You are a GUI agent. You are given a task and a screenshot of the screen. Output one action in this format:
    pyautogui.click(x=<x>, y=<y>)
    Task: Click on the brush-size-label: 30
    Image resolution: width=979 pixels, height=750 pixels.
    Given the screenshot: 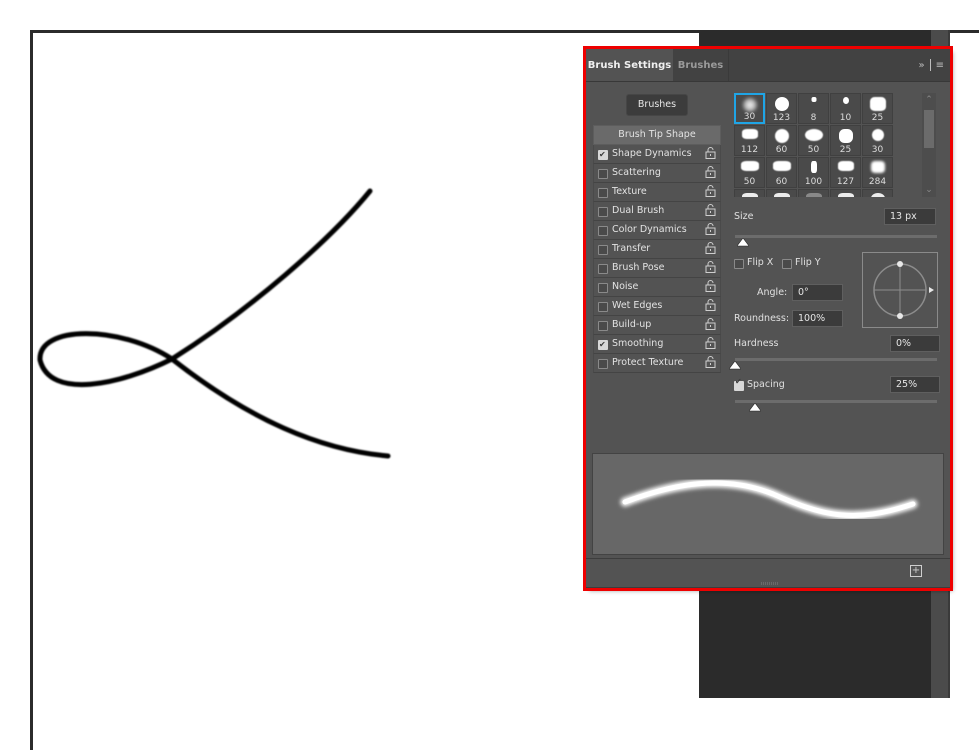 What is the action you would take?
    pyautogui.click(x=877, y=150)
    